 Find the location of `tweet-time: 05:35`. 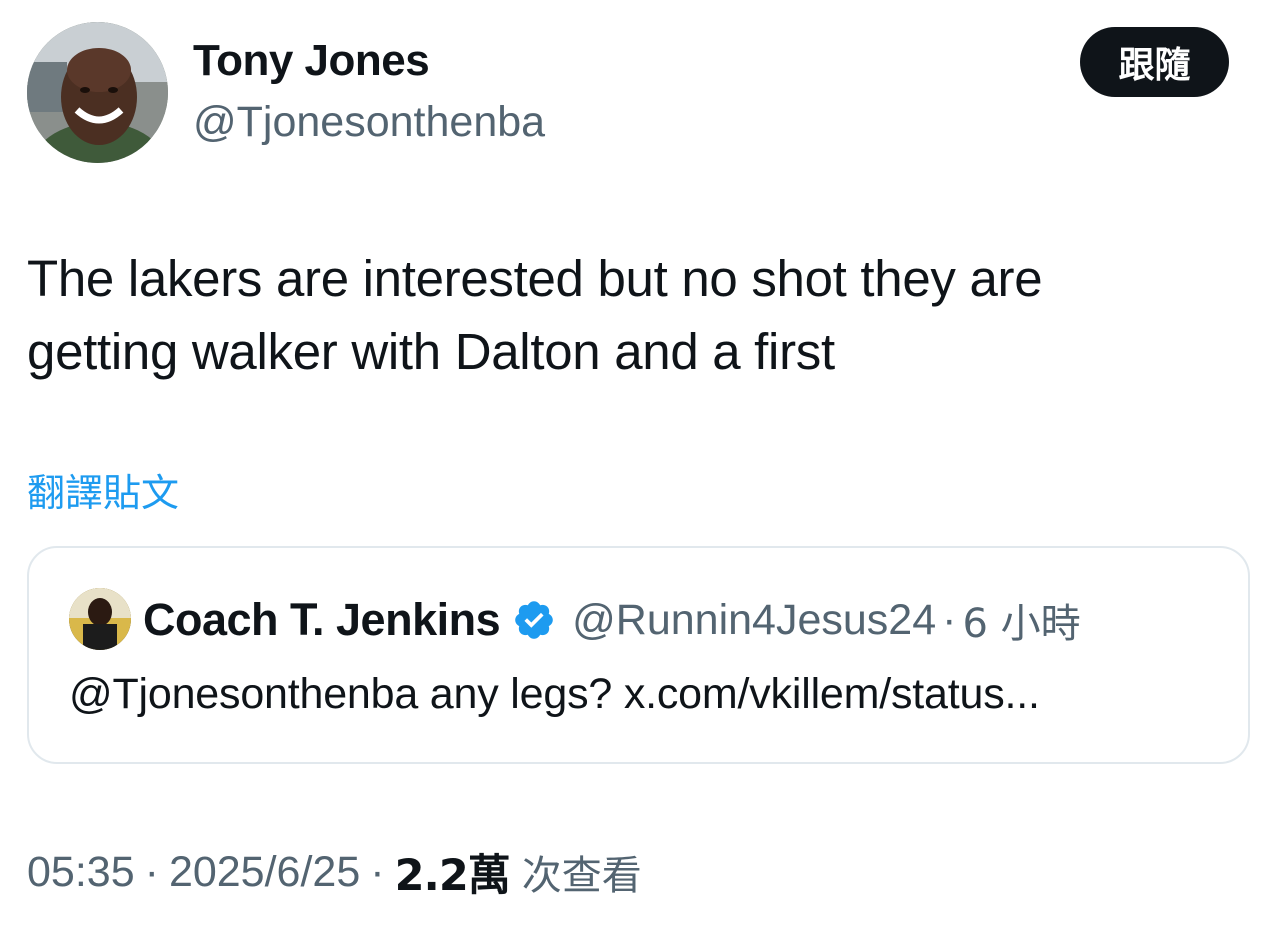

tweet-time: 05:35 is located at coordinates (81, 872).